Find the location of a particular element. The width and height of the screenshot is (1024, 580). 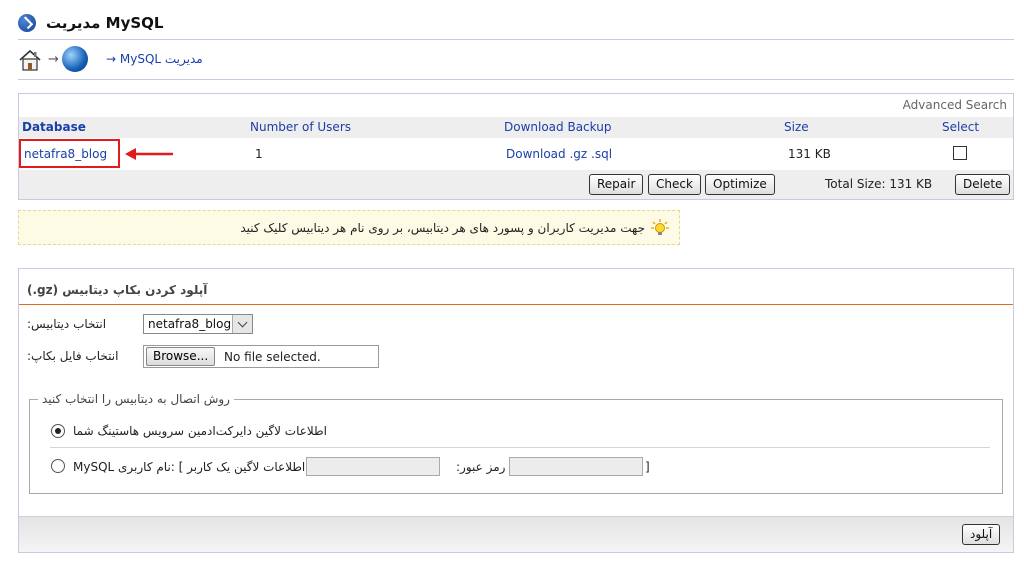

upload-button: آپلود is located at coordinates (981, 534).